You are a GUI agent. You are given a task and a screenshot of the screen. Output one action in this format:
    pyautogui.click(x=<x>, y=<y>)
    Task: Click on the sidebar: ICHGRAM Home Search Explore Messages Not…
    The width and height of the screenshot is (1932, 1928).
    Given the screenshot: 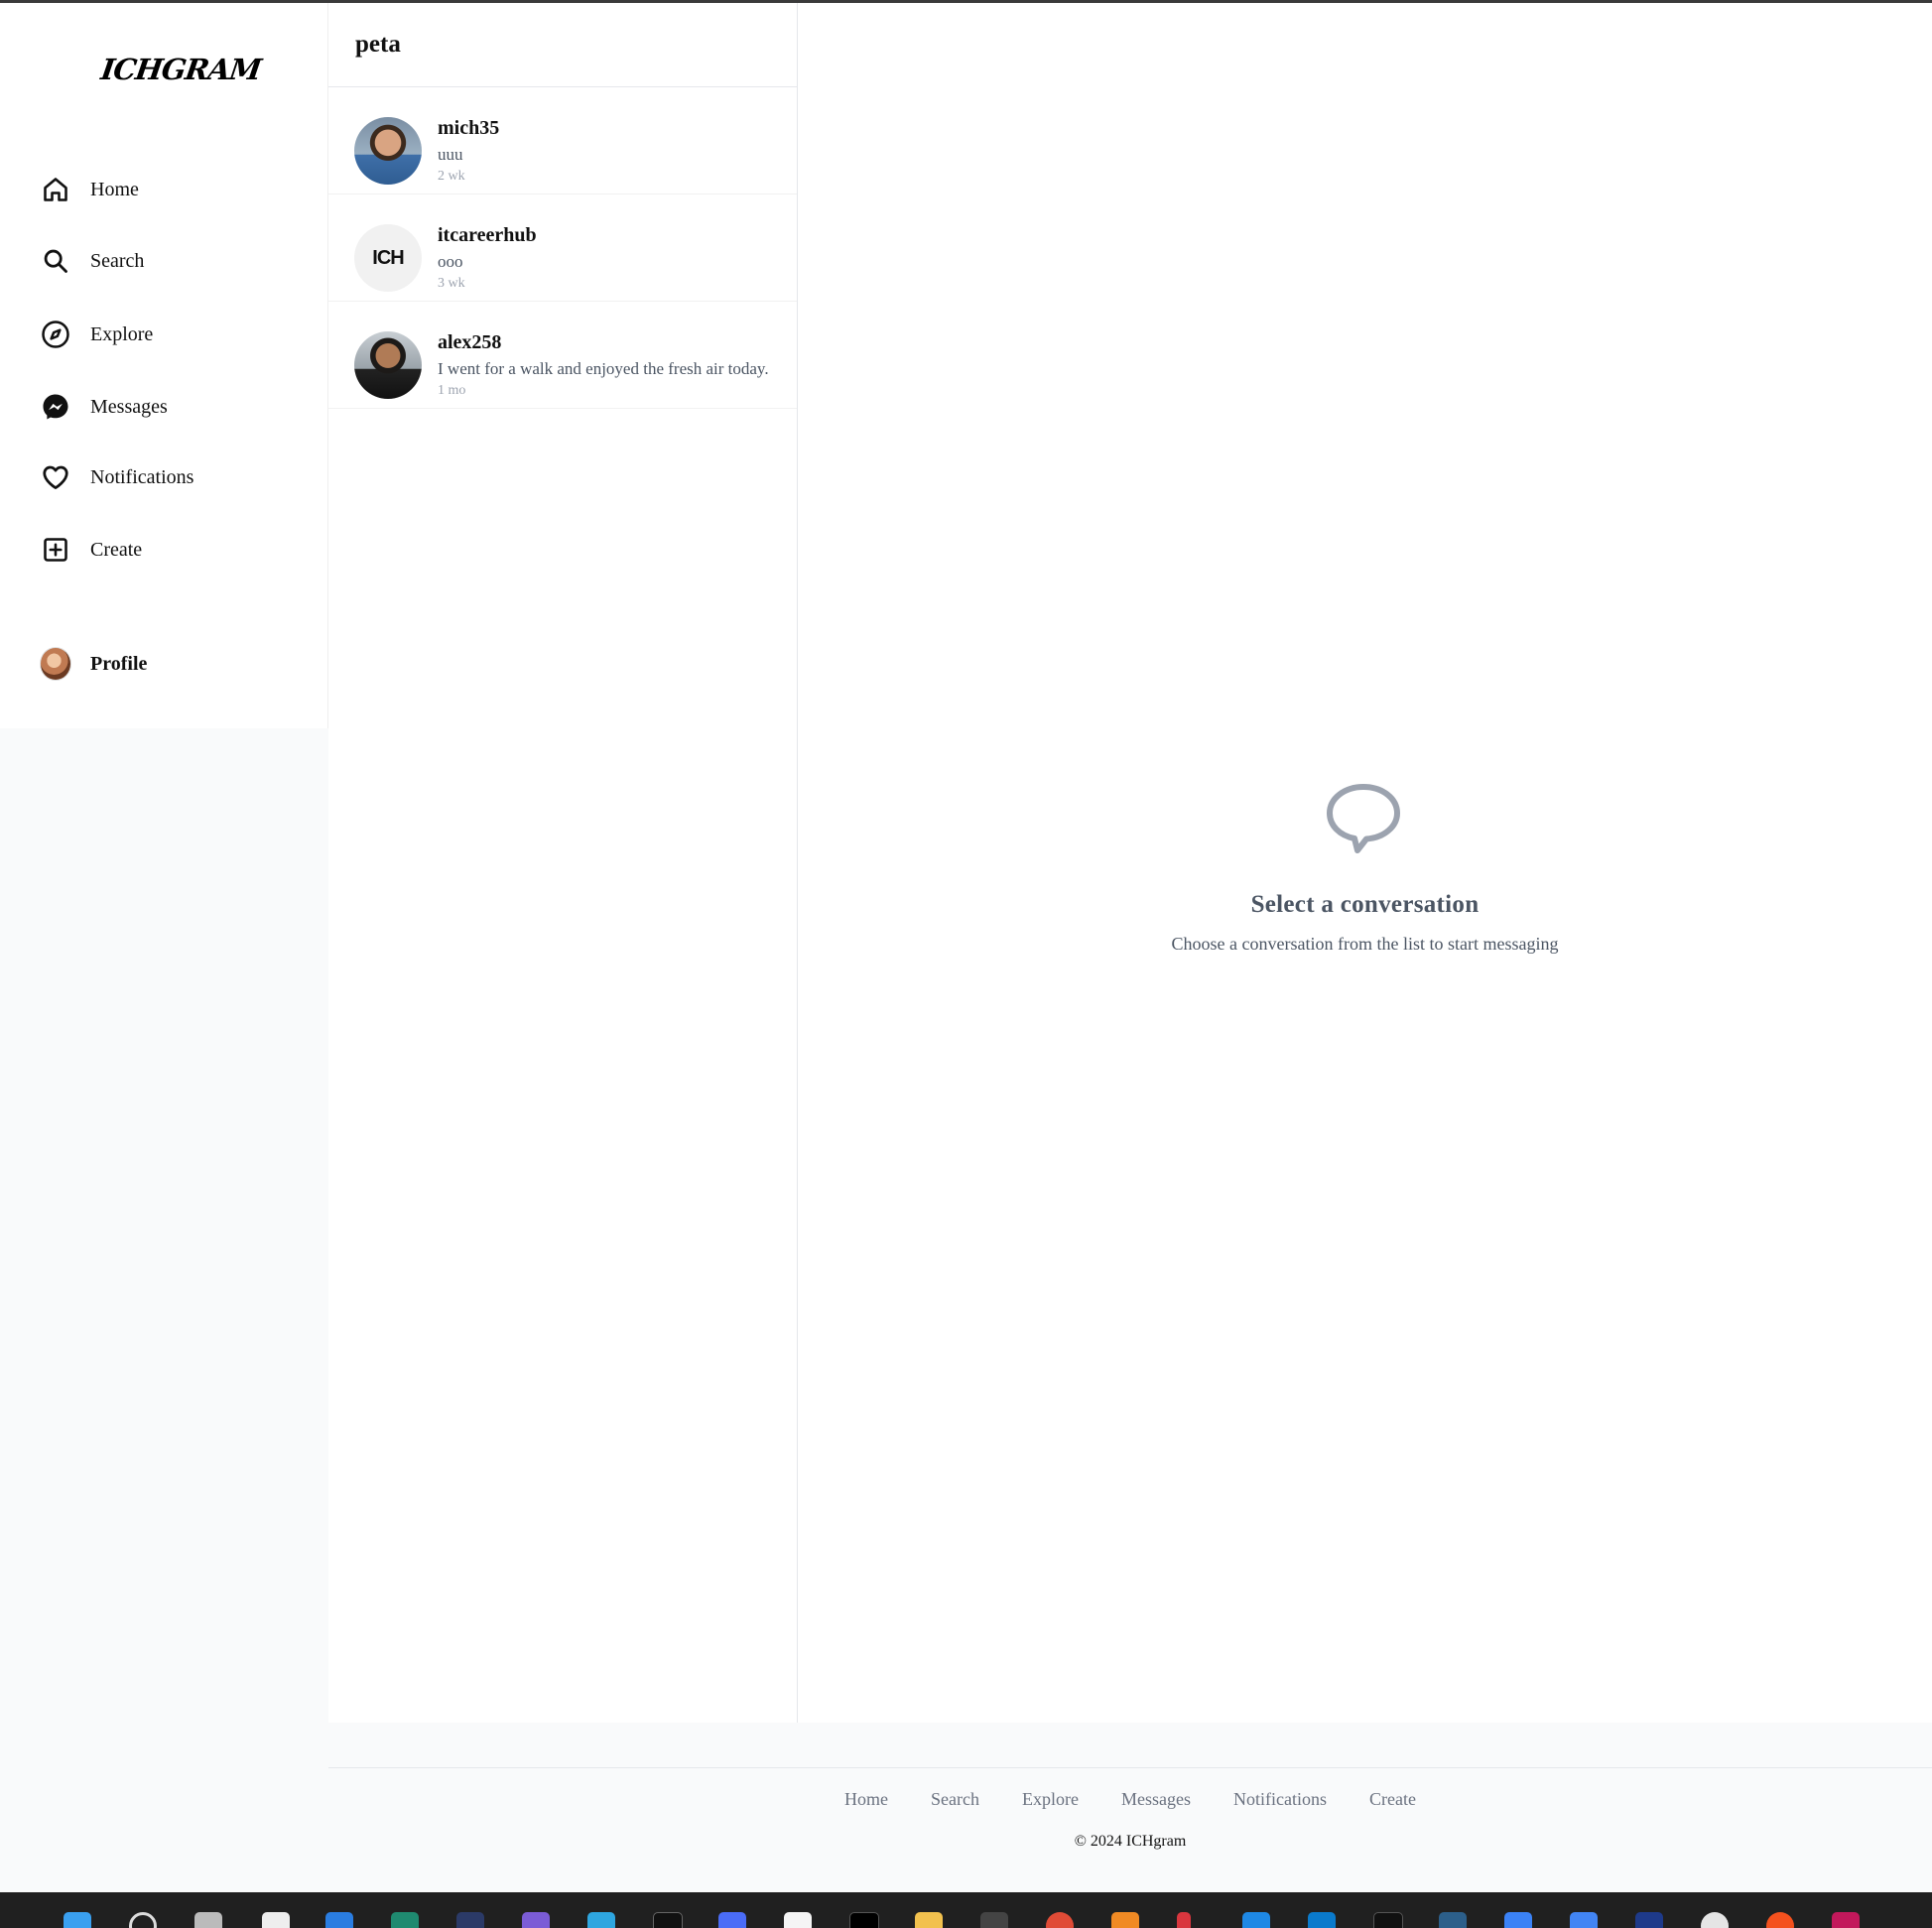 What is the action you would take?
    pyautogui.click(x=164, y=365)
    